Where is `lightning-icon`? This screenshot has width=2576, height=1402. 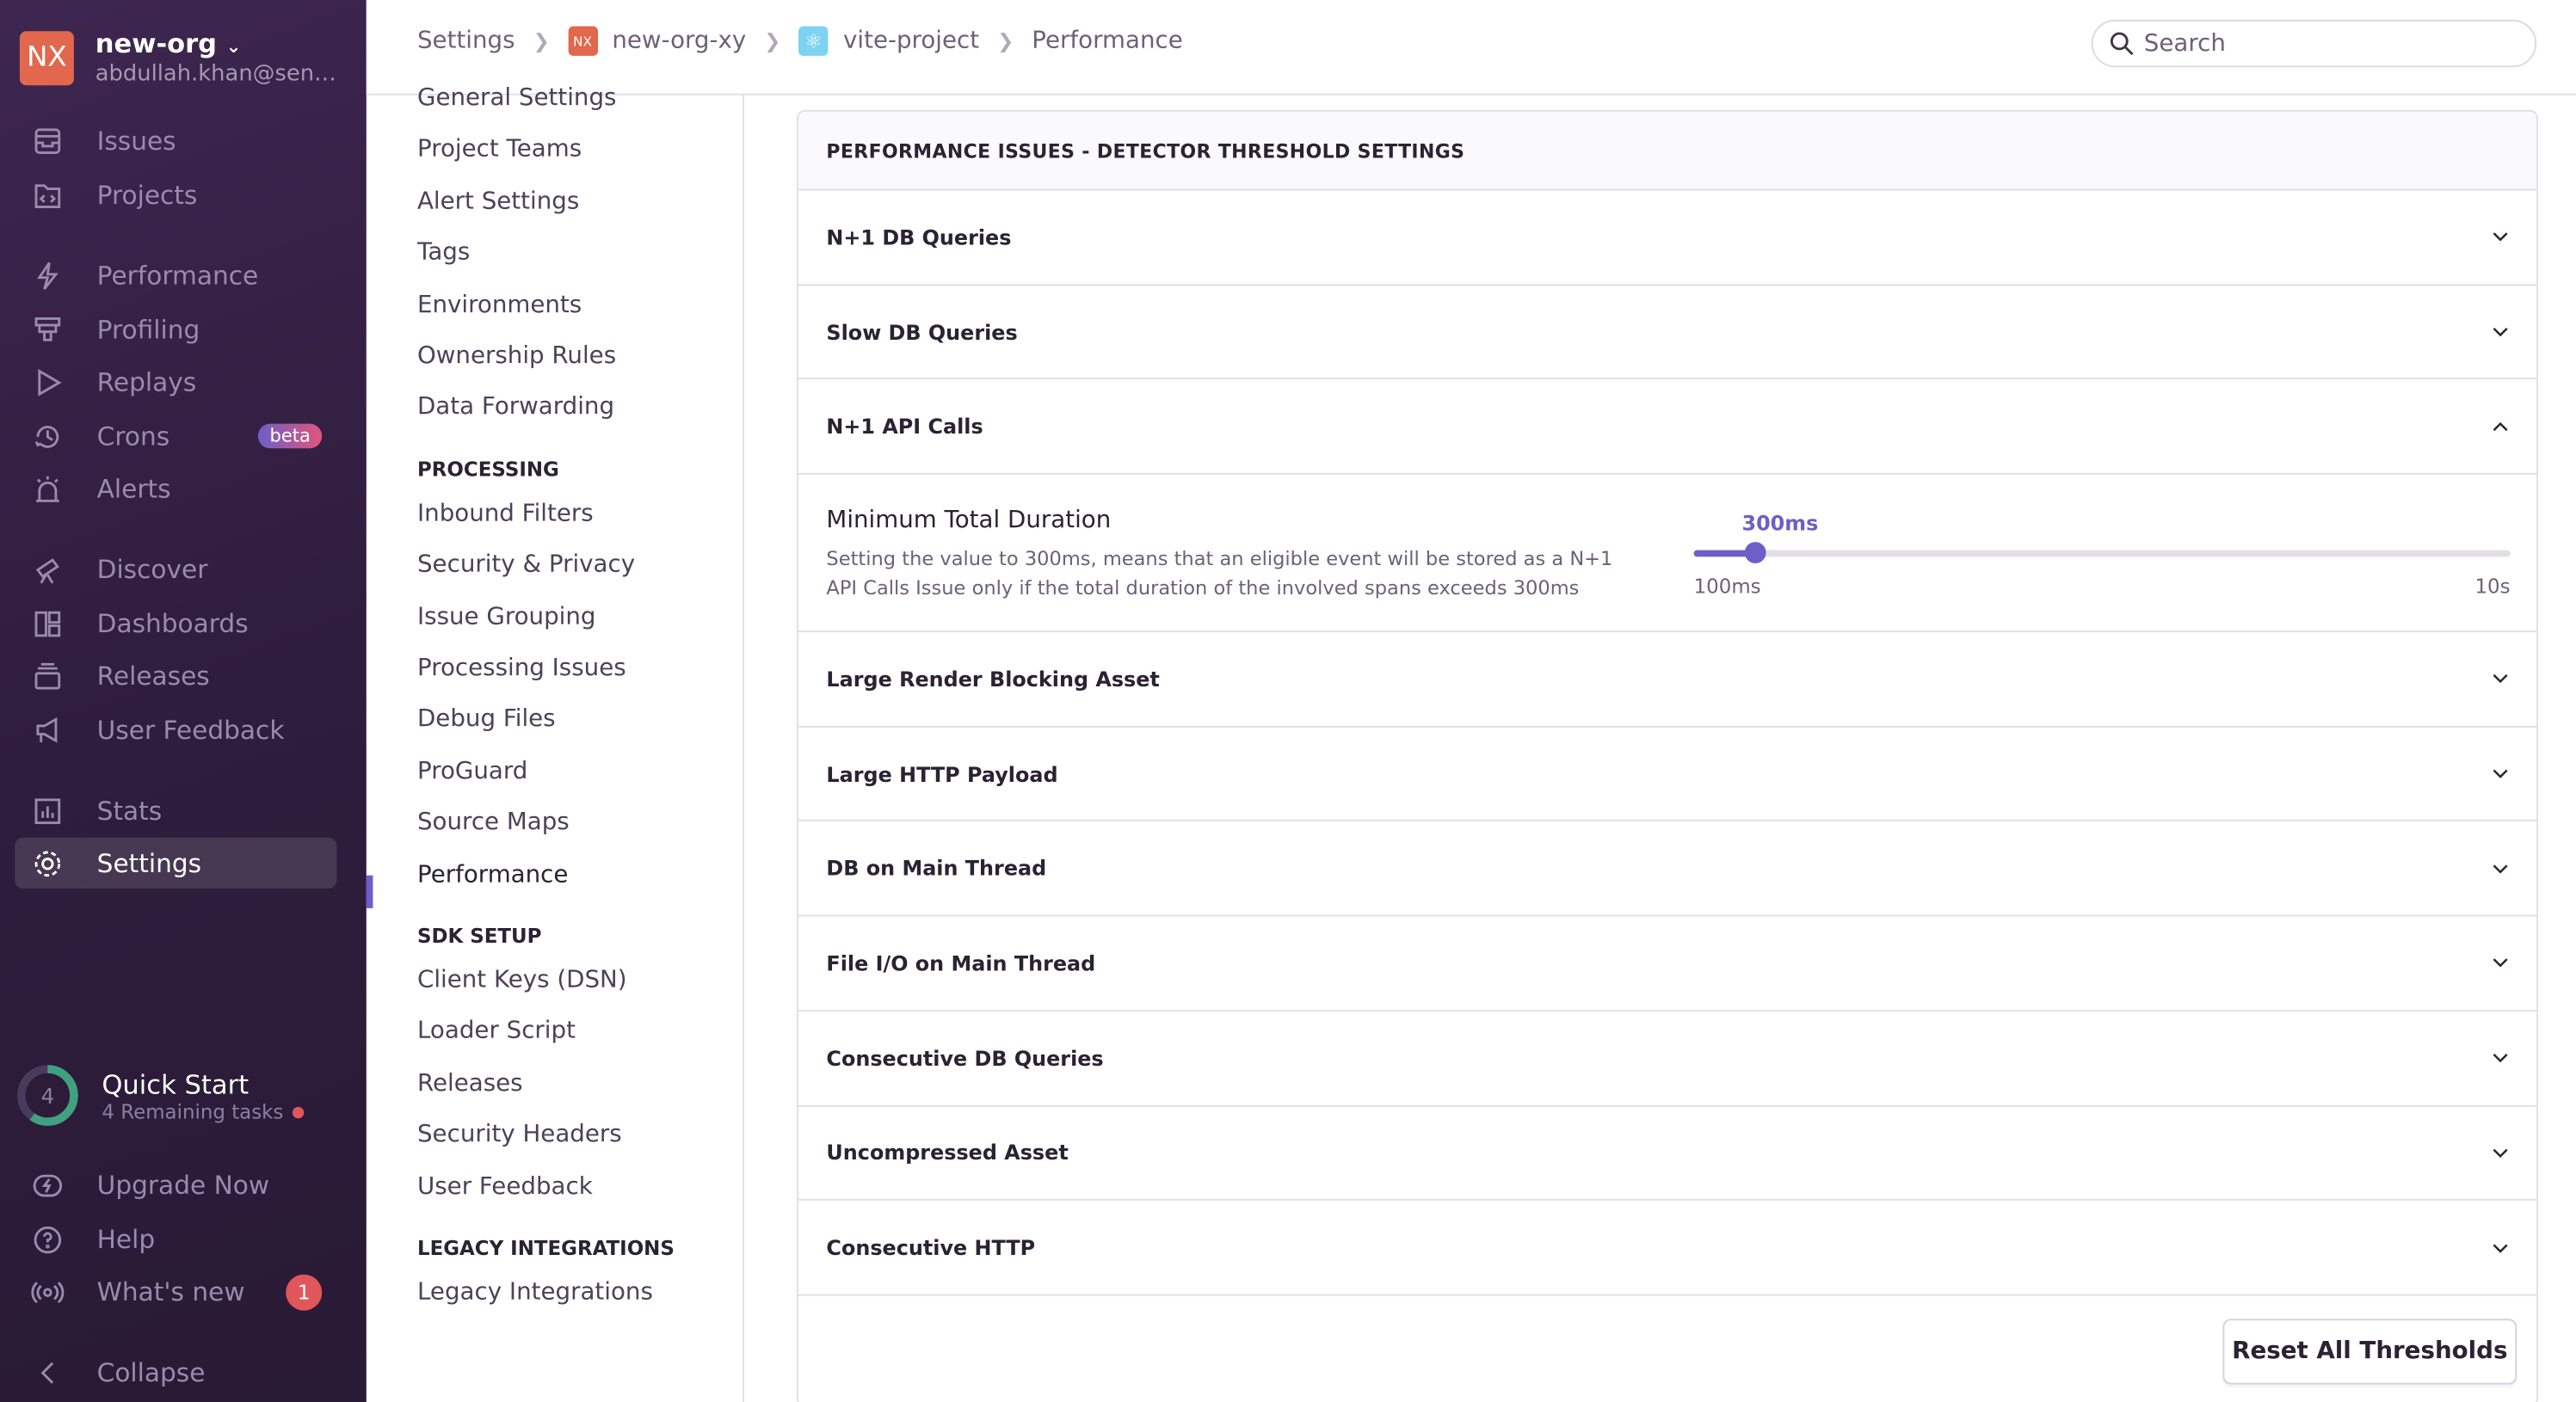 lightning-icon is located at coordinates (48, 275).